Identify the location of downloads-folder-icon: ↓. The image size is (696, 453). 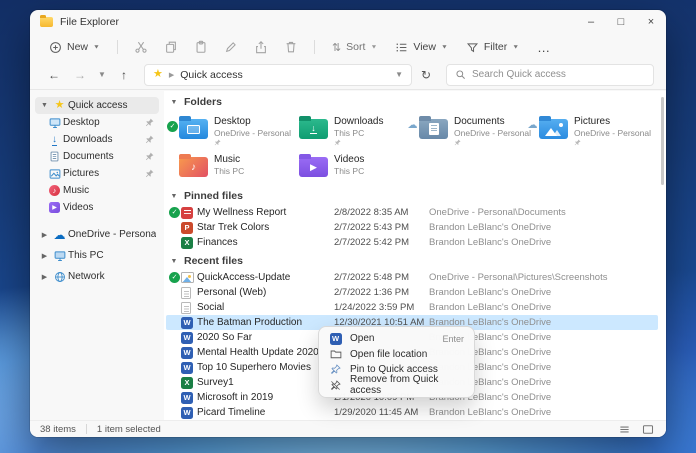
(313, 127).